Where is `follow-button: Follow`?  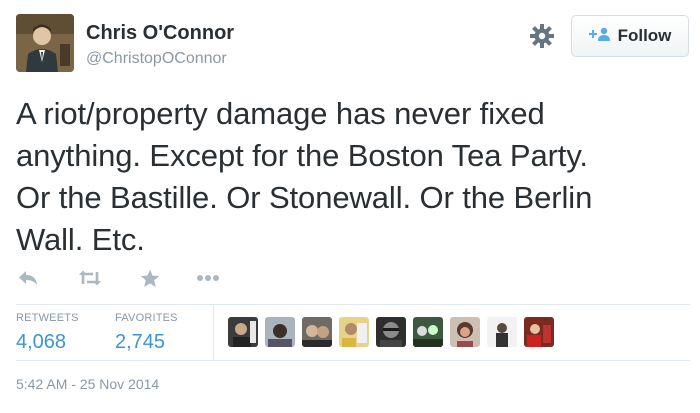 follow-button: Follow is located at coordinates (630, 36).